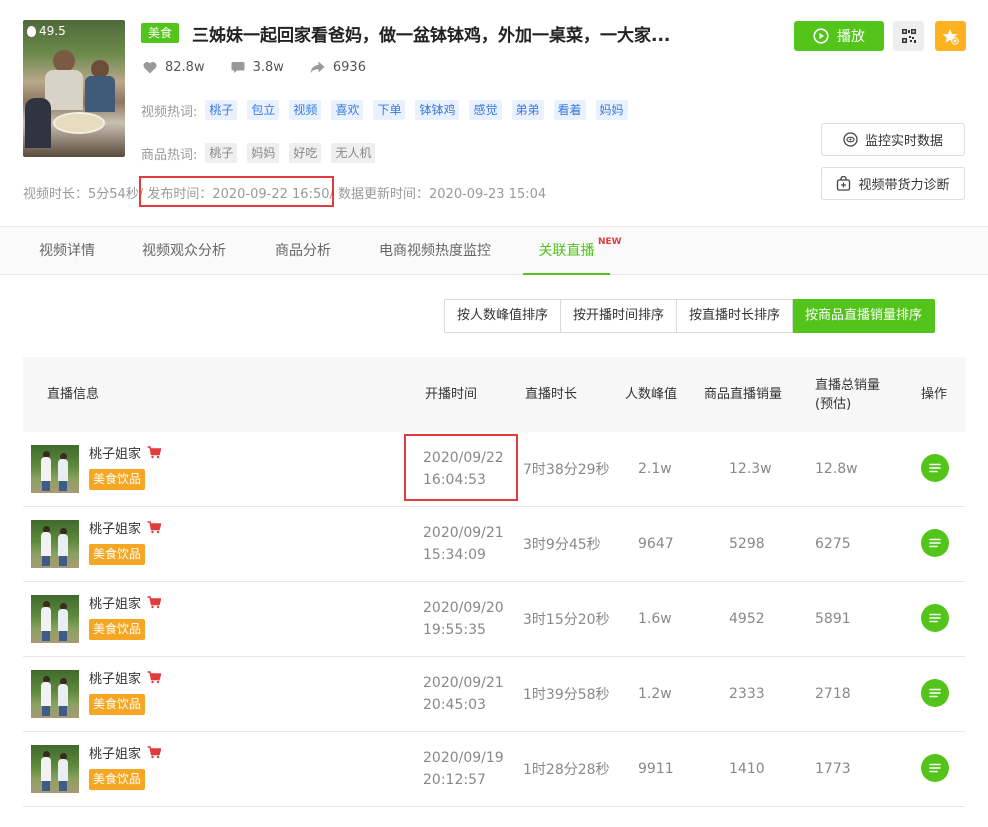  Describe the element at coordinates (839, 36) in the screenshot. I see `play-button: 播放` at that location.